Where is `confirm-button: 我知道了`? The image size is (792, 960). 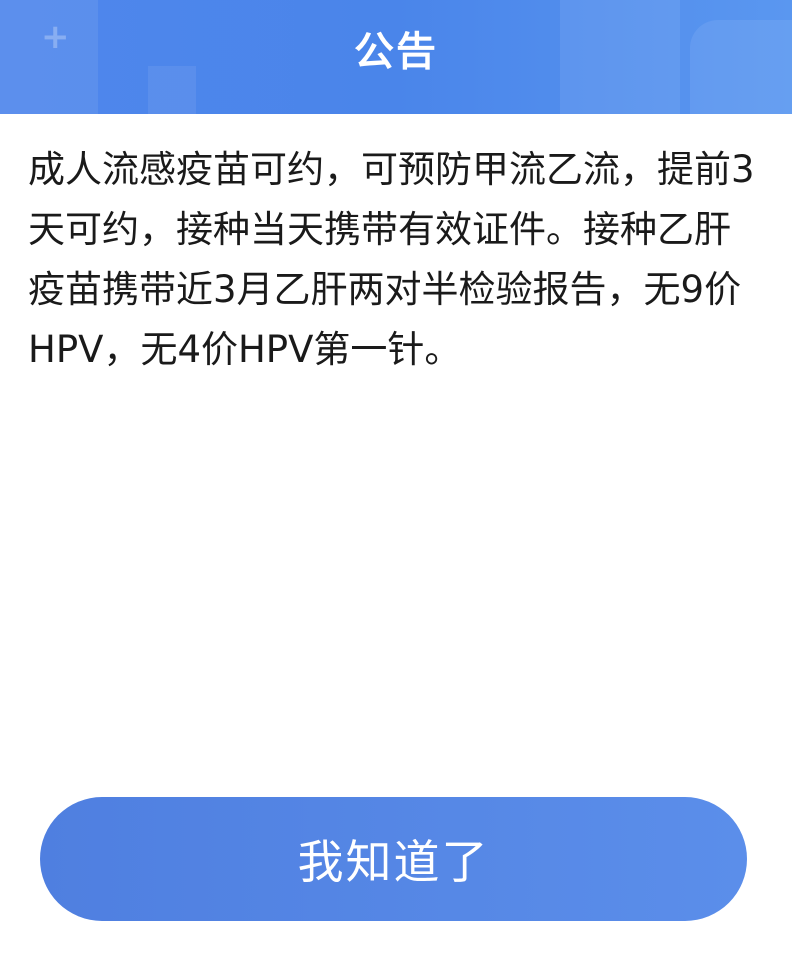 confirm-button: 我知道了 is located at coordinates (393, 859).